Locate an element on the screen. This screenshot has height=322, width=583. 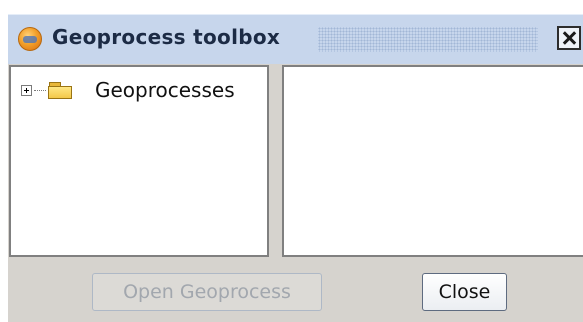
open-geoprocess-button: Open Geoprocess is located at coordinates (207, 292).